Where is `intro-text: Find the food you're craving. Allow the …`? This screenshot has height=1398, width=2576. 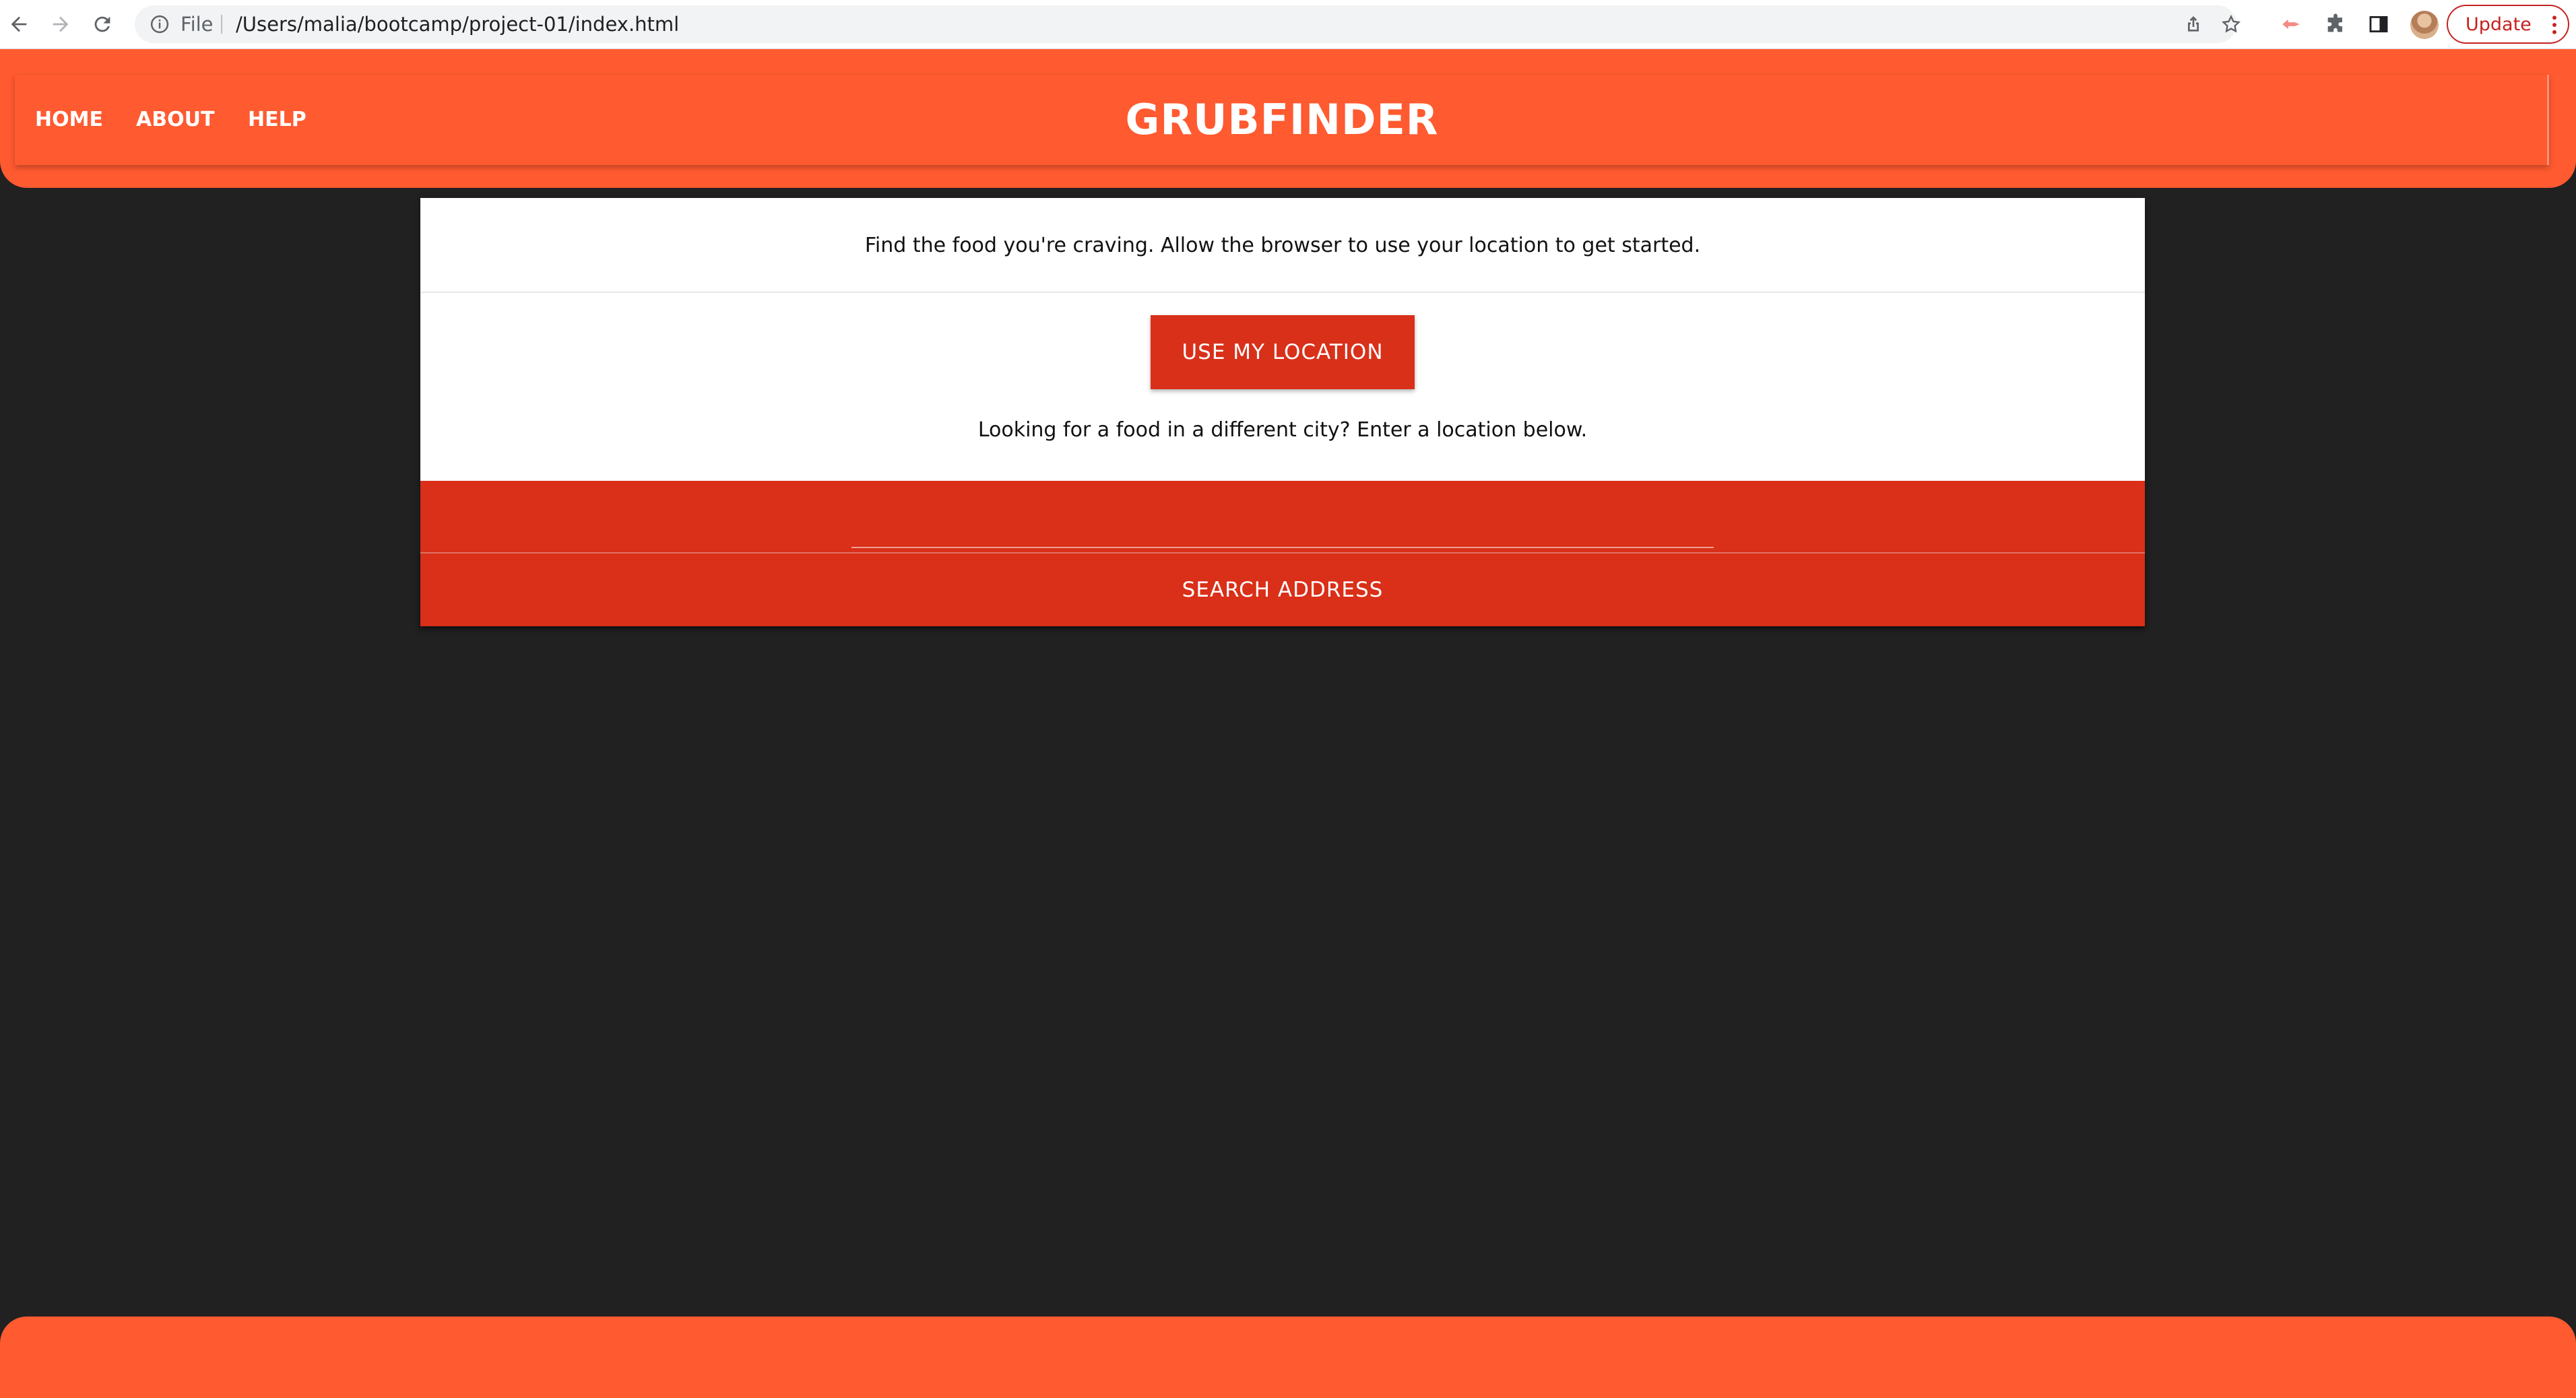
intro-text: Find the food you're craving. Allow the … is located at coordinates (1282, 245).